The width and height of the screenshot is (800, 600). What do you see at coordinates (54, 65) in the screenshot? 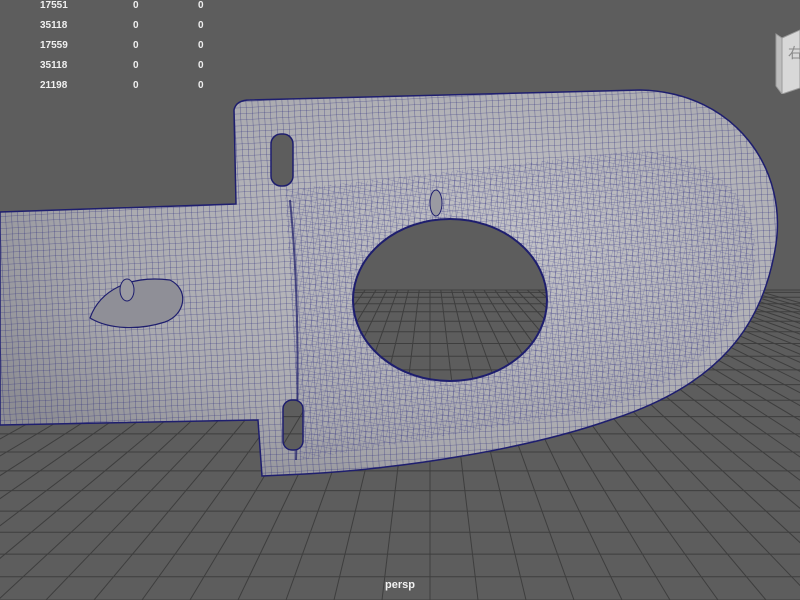
I see `hud-value-tris: 35118` at bounding box center [54, 65].